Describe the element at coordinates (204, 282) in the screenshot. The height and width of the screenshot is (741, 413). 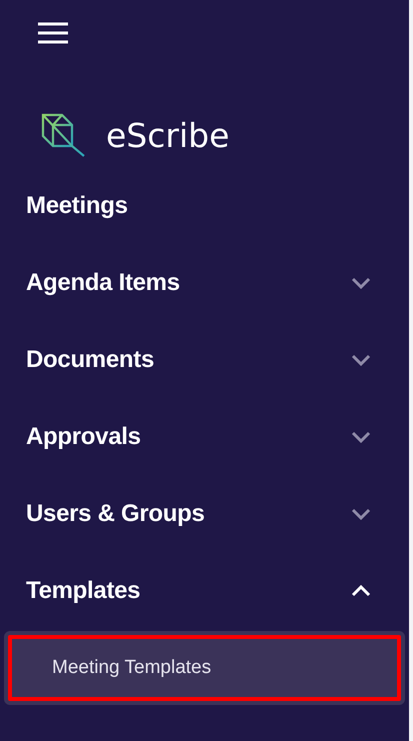
I see `nav-item: Agenda Items` at that location.